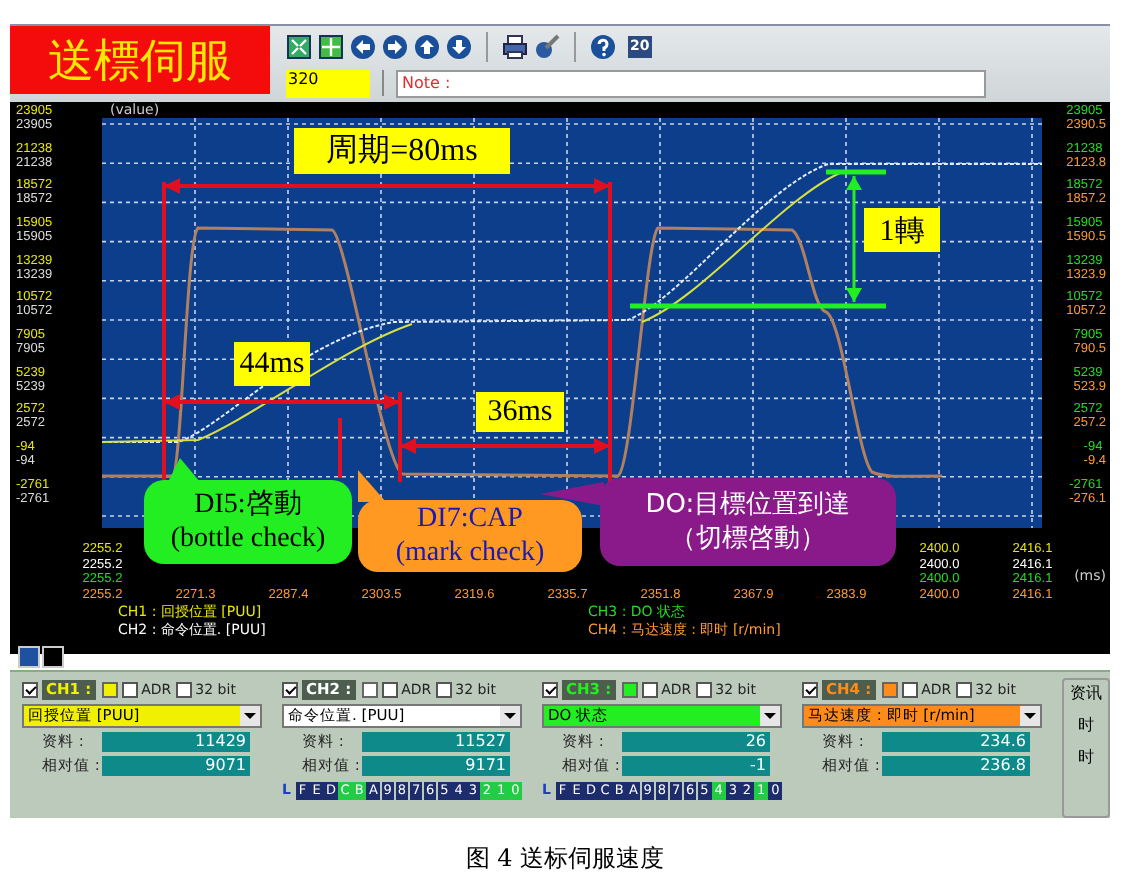 The image size is (1130, 872). I want to click on brush-icon, so click(547, 47).